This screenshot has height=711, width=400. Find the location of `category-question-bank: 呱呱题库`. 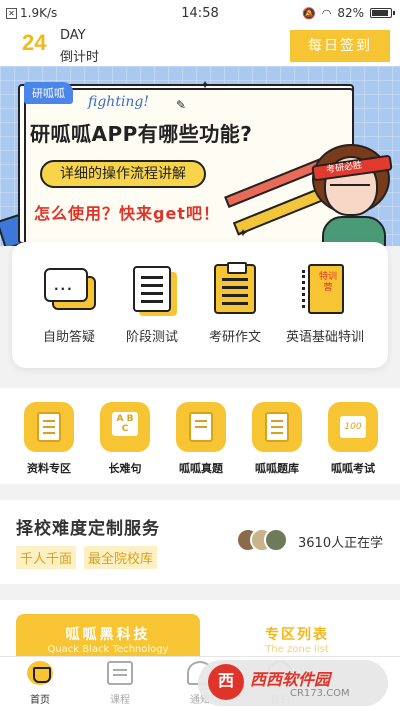

category-question-bank: 呱呱题库 is located at coordinates (277, 439).